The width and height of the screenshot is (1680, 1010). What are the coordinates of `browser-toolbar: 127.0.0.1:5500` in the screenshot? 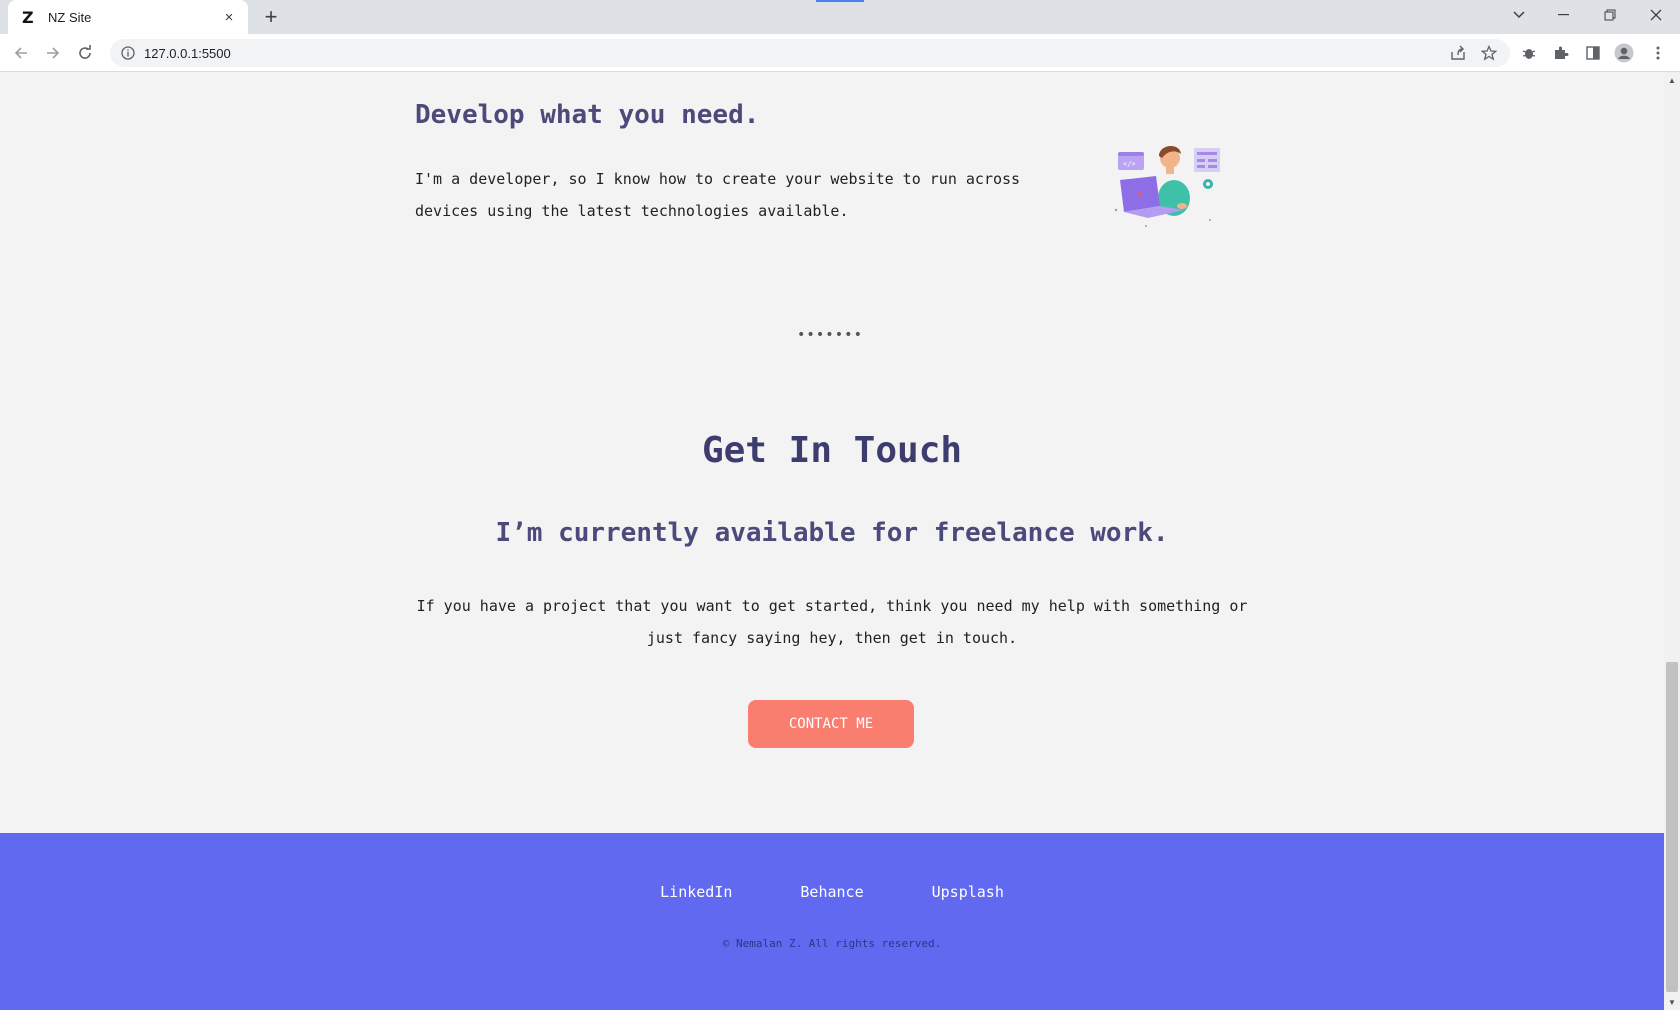 It's located at (840, 53).